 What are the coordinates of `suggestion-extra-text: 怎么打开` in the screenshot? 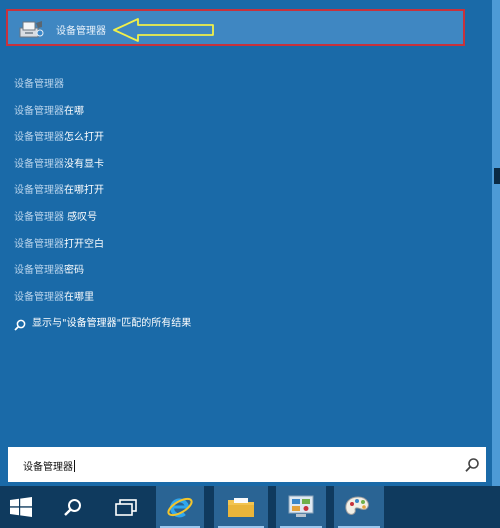 It's located at (84, 138).